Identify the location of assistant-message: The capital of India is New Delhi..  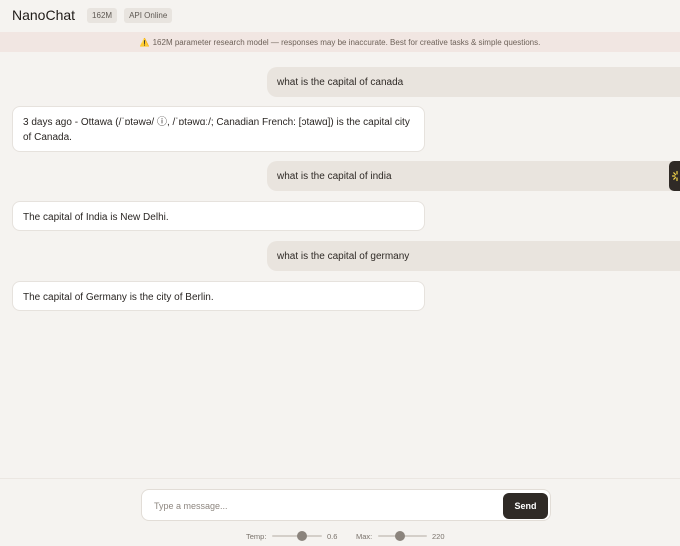
(218, 216).